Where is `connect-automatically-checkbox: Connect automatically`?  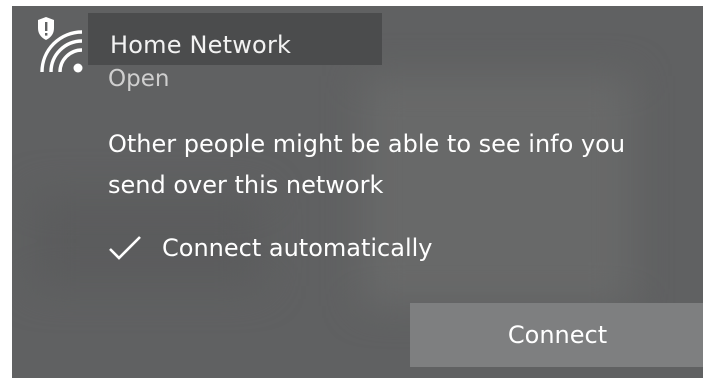
connect-automatically-checkbox: Connect automatically is located at coordinates (270, 248).